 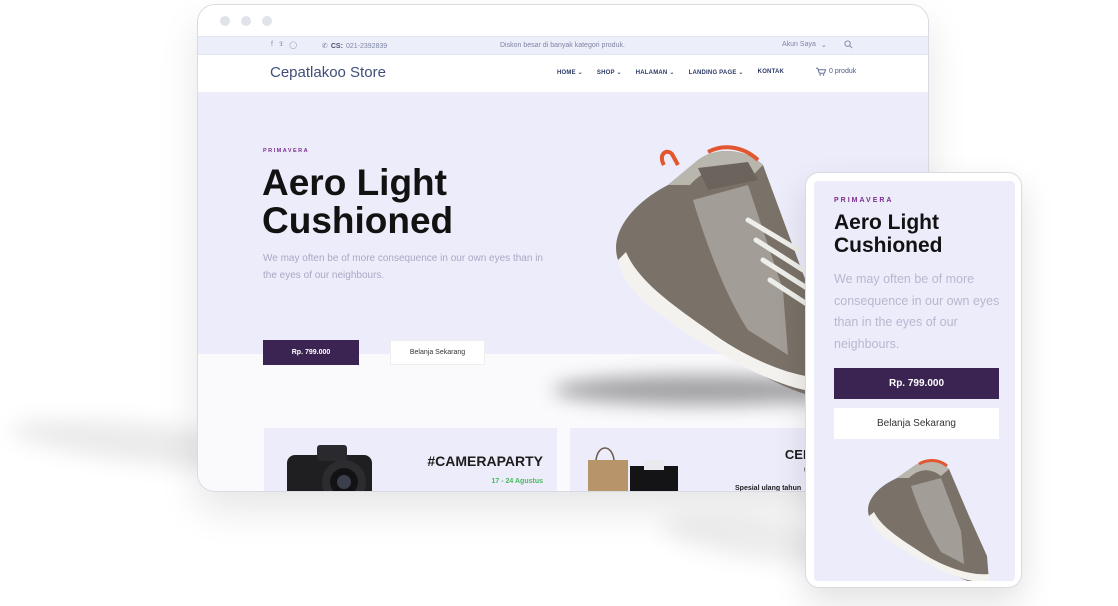 What do you see at coordinates (916, 383) in the screenshot?
I see `mobile-price-button: Rp. 799.000` at bounding box center [916, 383].